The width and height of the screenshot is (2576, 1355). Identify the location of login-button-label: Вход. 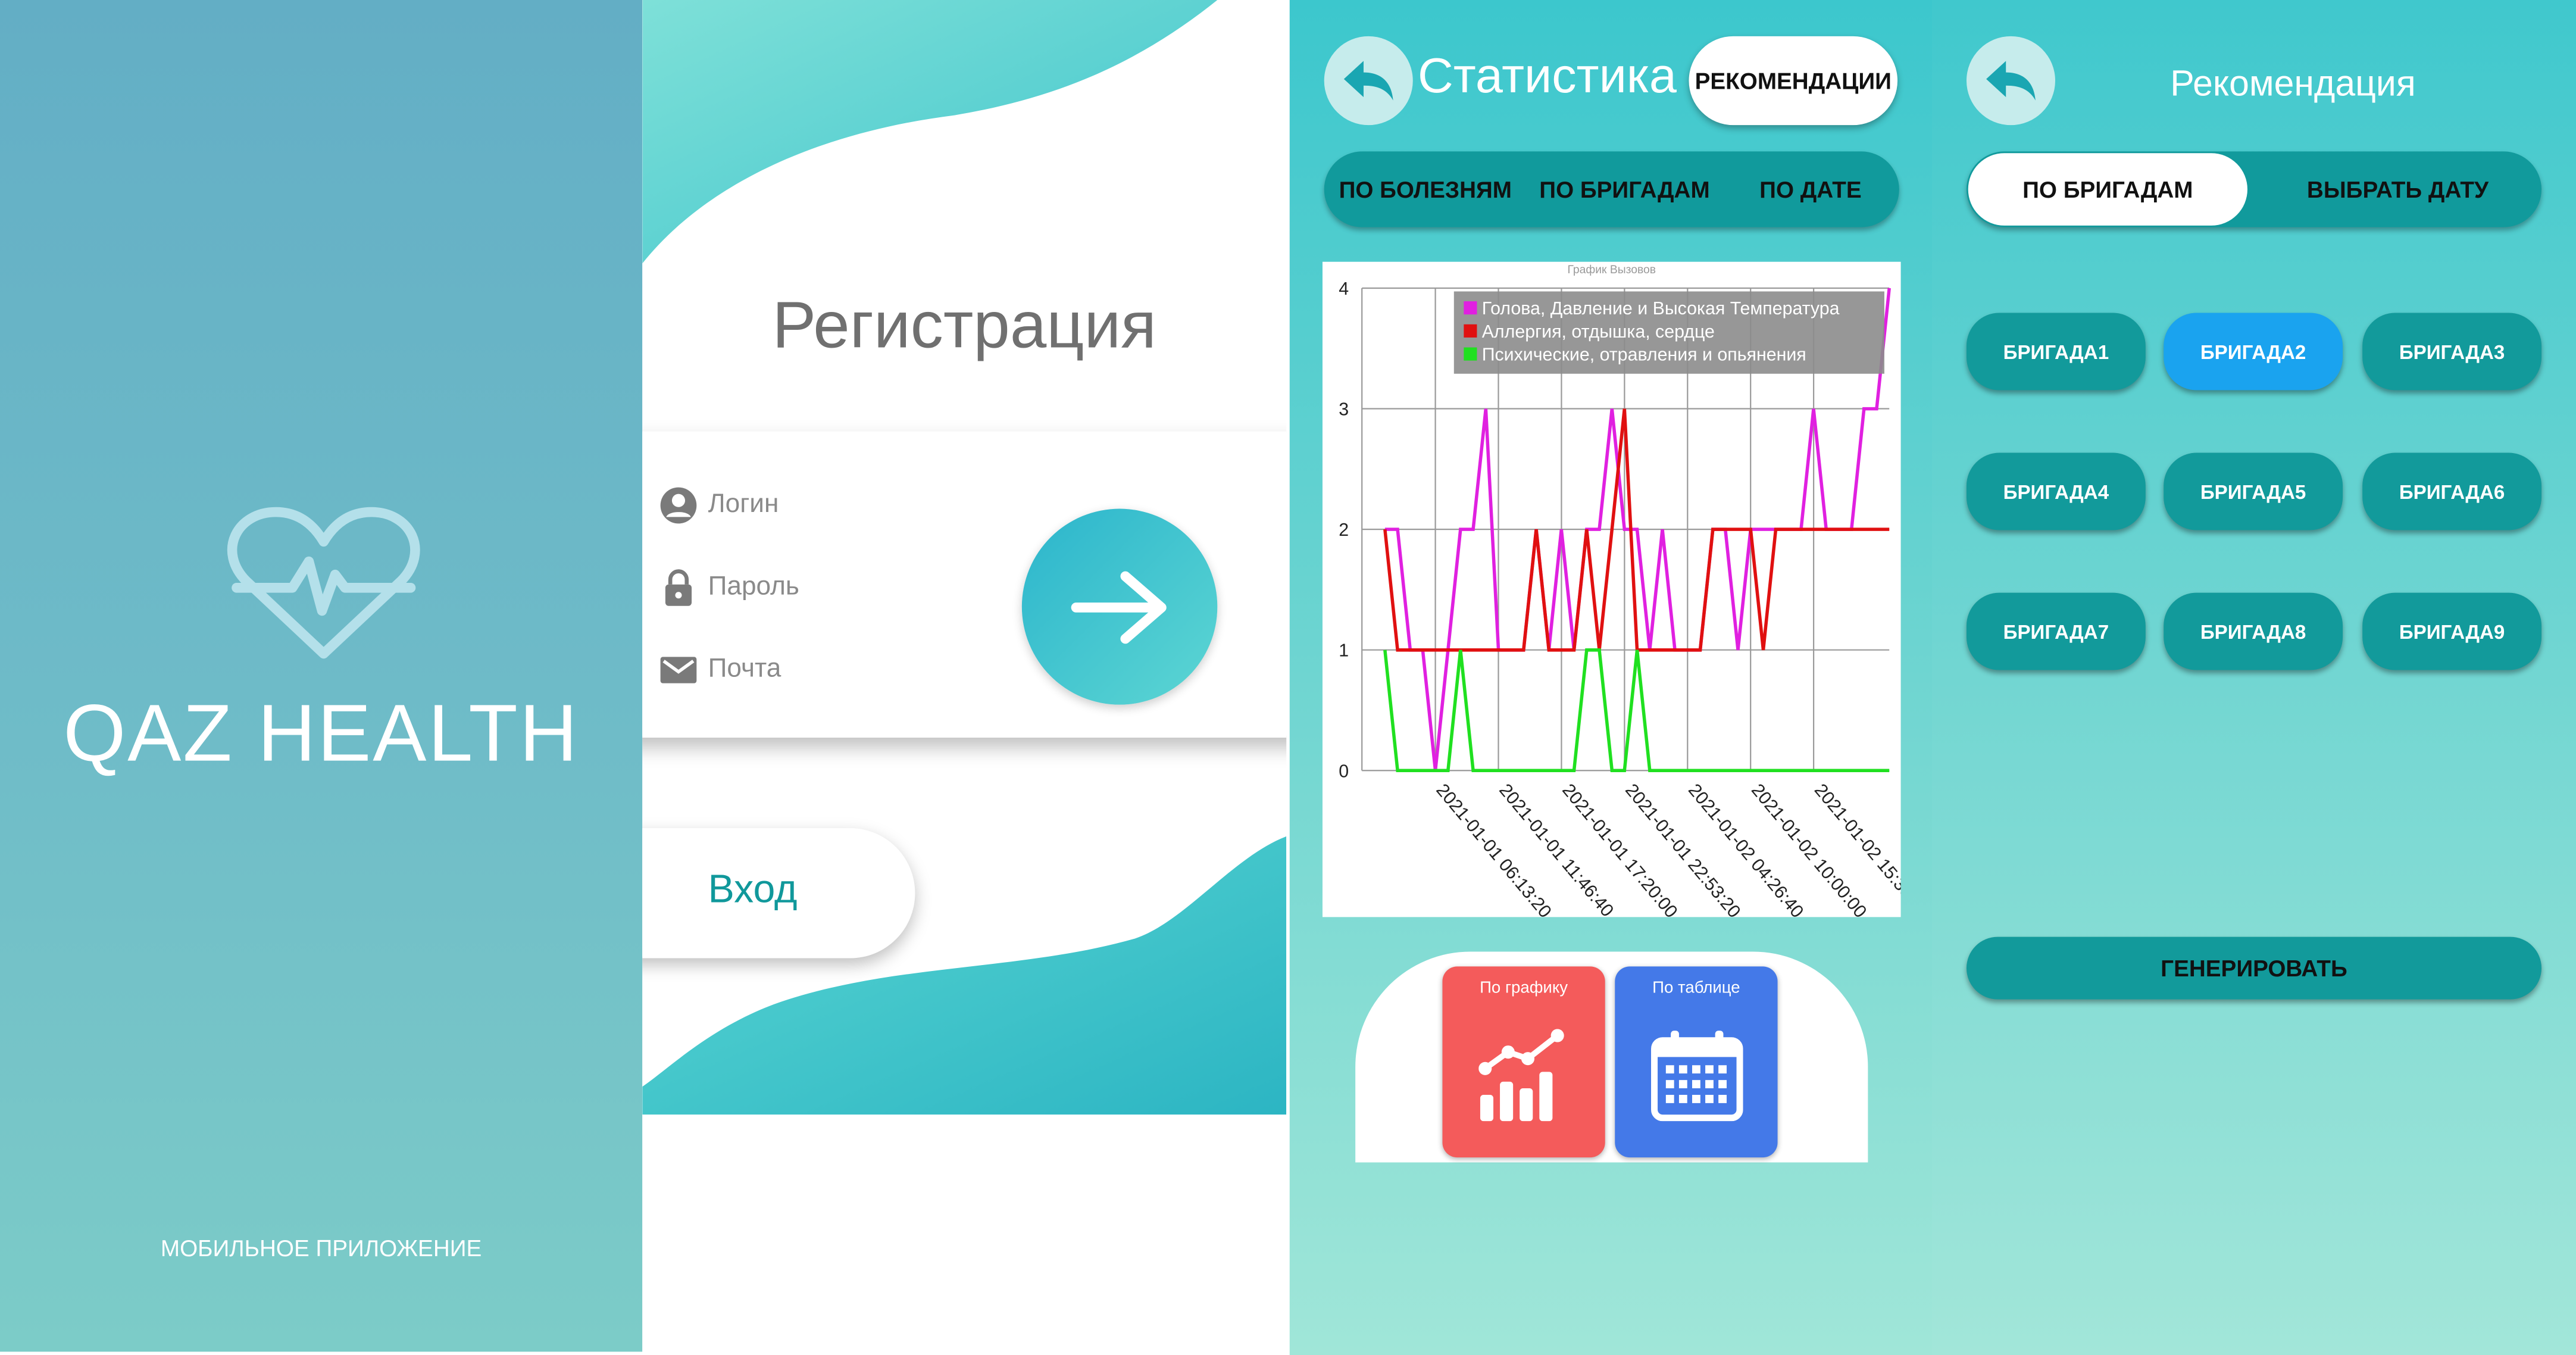
(753, 890).